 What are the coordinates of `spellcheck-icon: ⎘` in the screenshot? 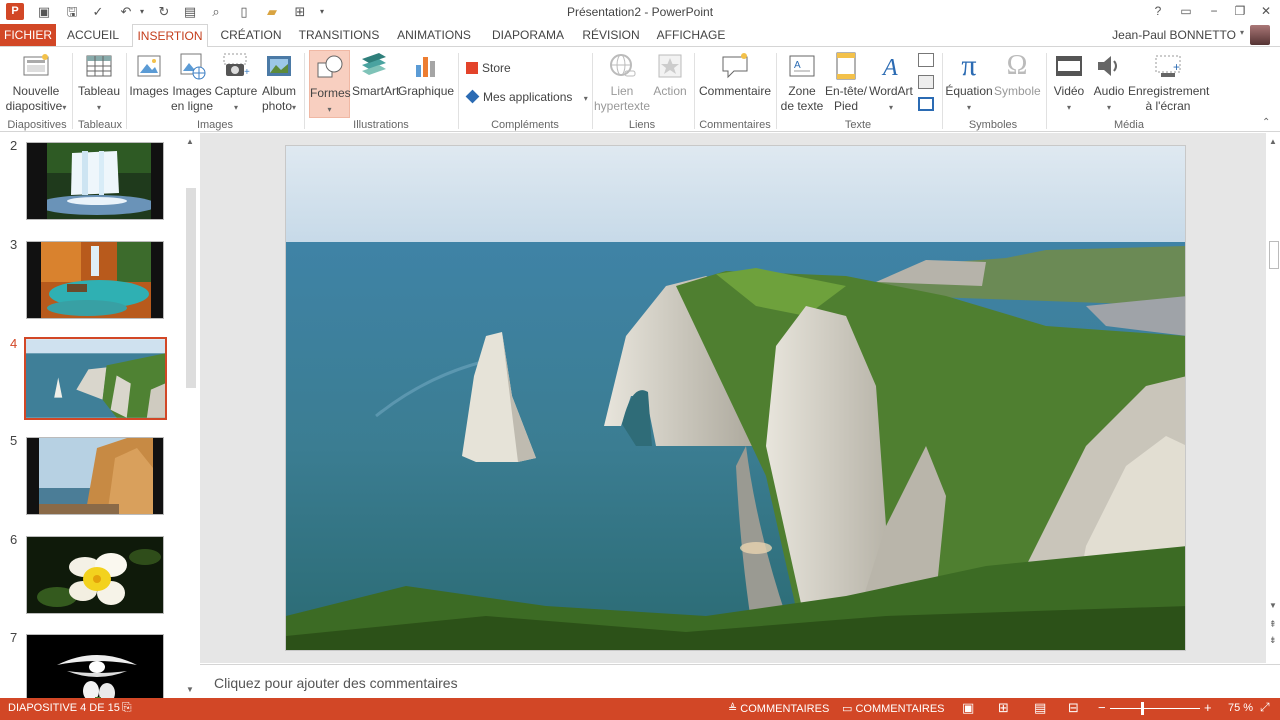 It's located at (127, 707).